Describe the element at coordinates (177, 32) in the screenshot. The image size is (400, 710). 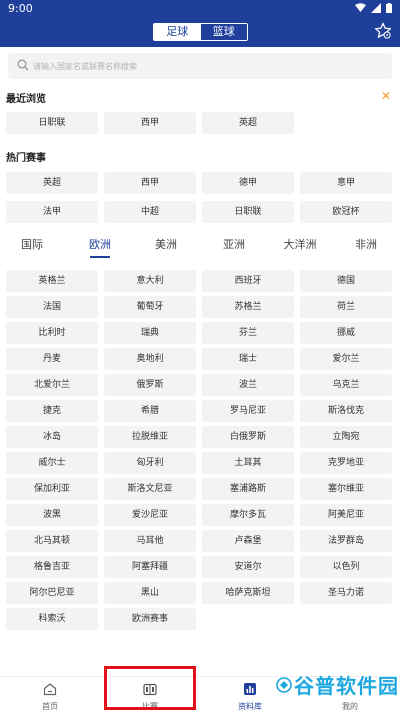
I see `tab-football: 足球` at that location.